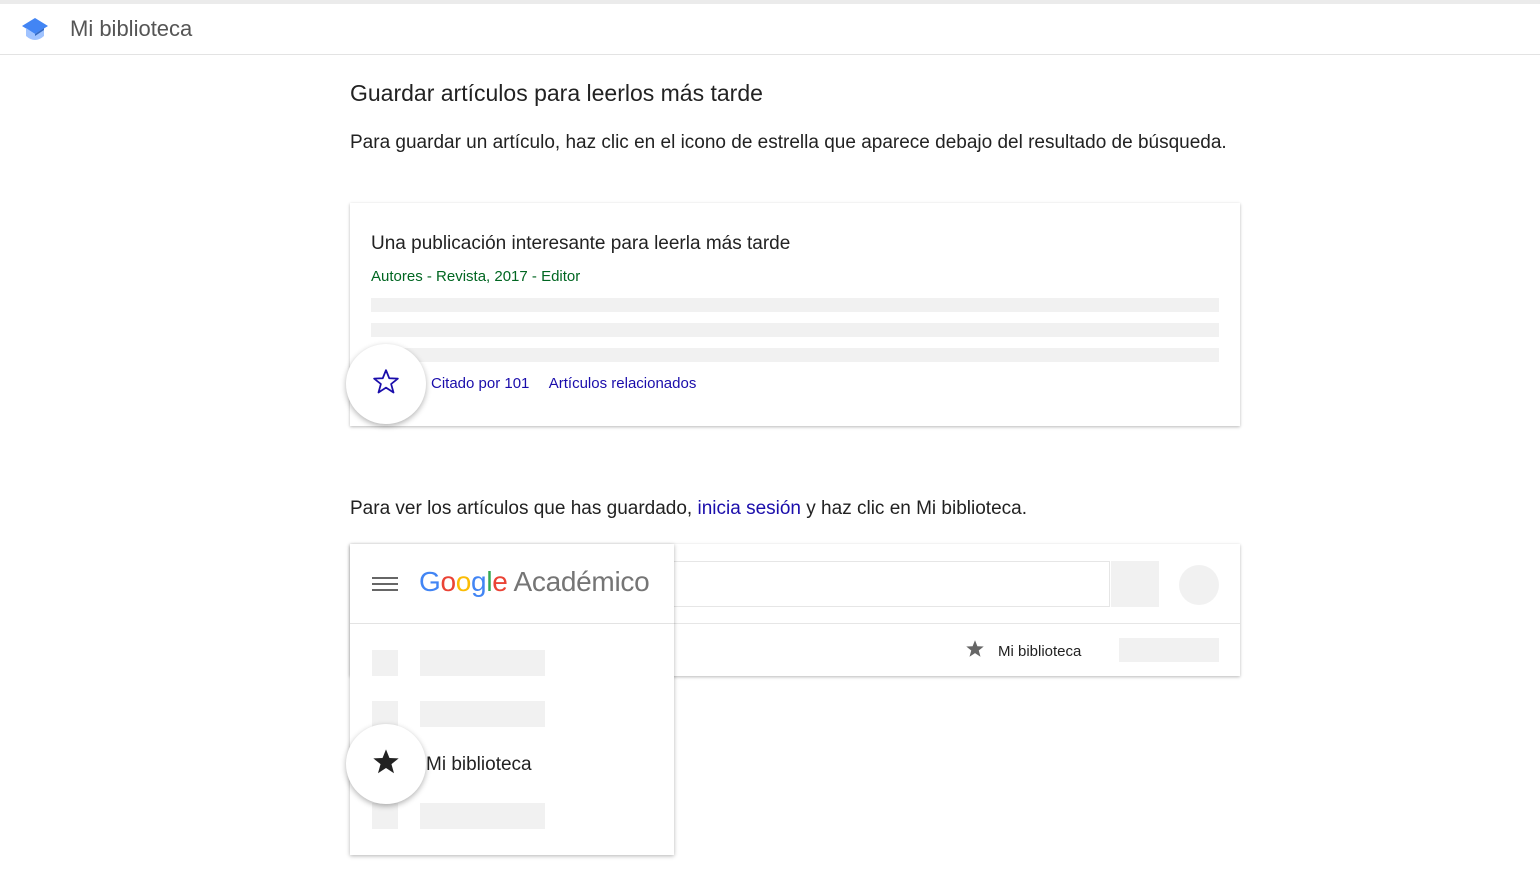 This screenshot has width=1540, height=872. Describe the element at coordinates (512, 699) in the screenshot. I see `example-drawer: Google Académico Mi biblioteca` at that location.